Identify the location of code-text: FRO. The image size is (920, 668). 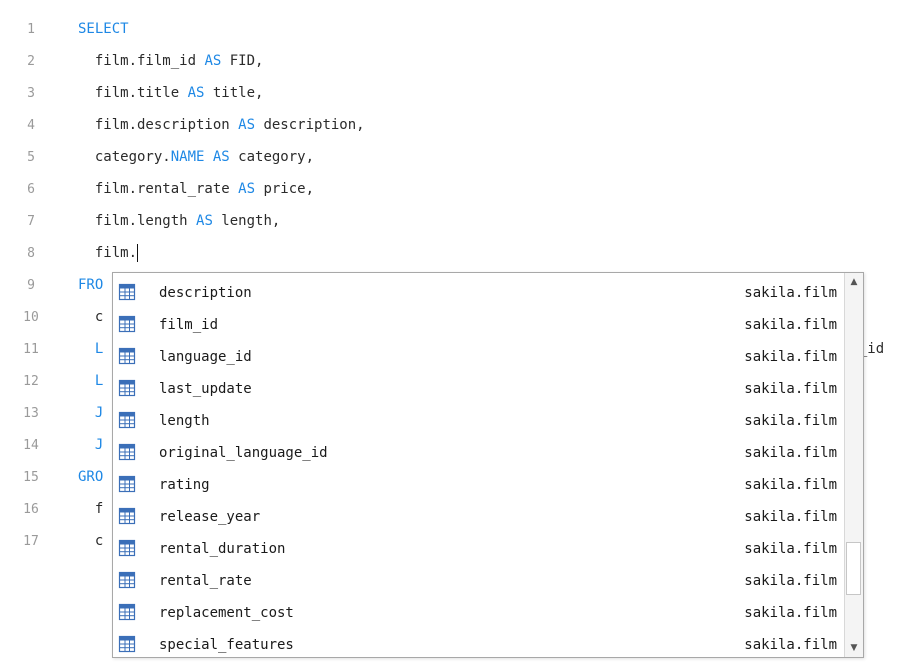
(90, 285).